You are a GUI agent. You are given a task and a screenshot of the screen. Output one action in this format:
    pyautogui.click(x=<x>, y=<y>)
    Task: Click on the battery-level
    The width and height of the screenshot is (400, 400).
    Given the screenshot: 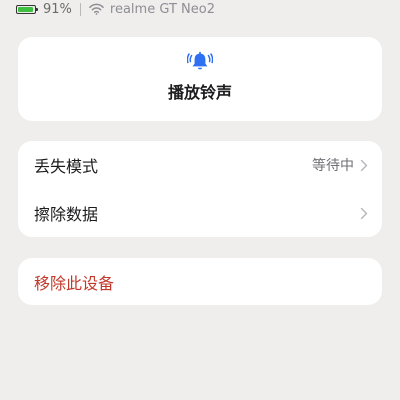 What is the action you would take?
    pyautogui.click(x=25, y=9)
    